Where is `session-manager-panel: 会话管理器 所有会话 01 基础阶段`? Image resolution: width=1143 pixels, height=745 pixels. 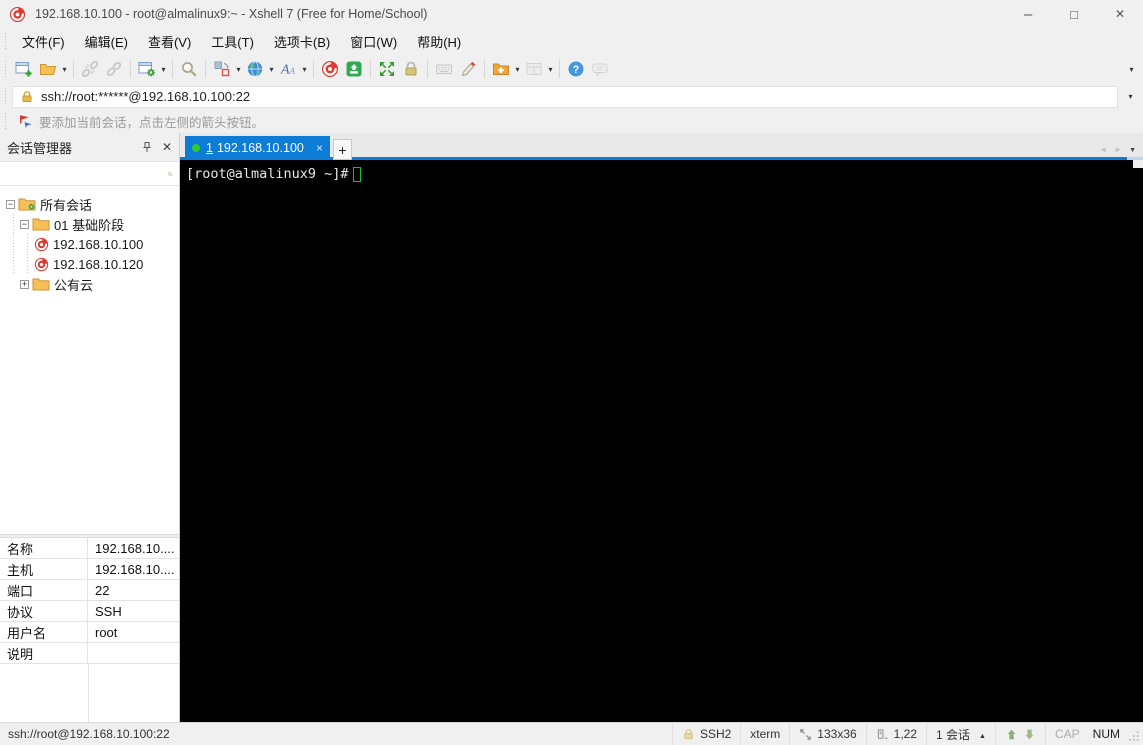
session-manager-panel: 会话管理器 所有会话 01 基础阶段 is located at coordinates (90, 427).